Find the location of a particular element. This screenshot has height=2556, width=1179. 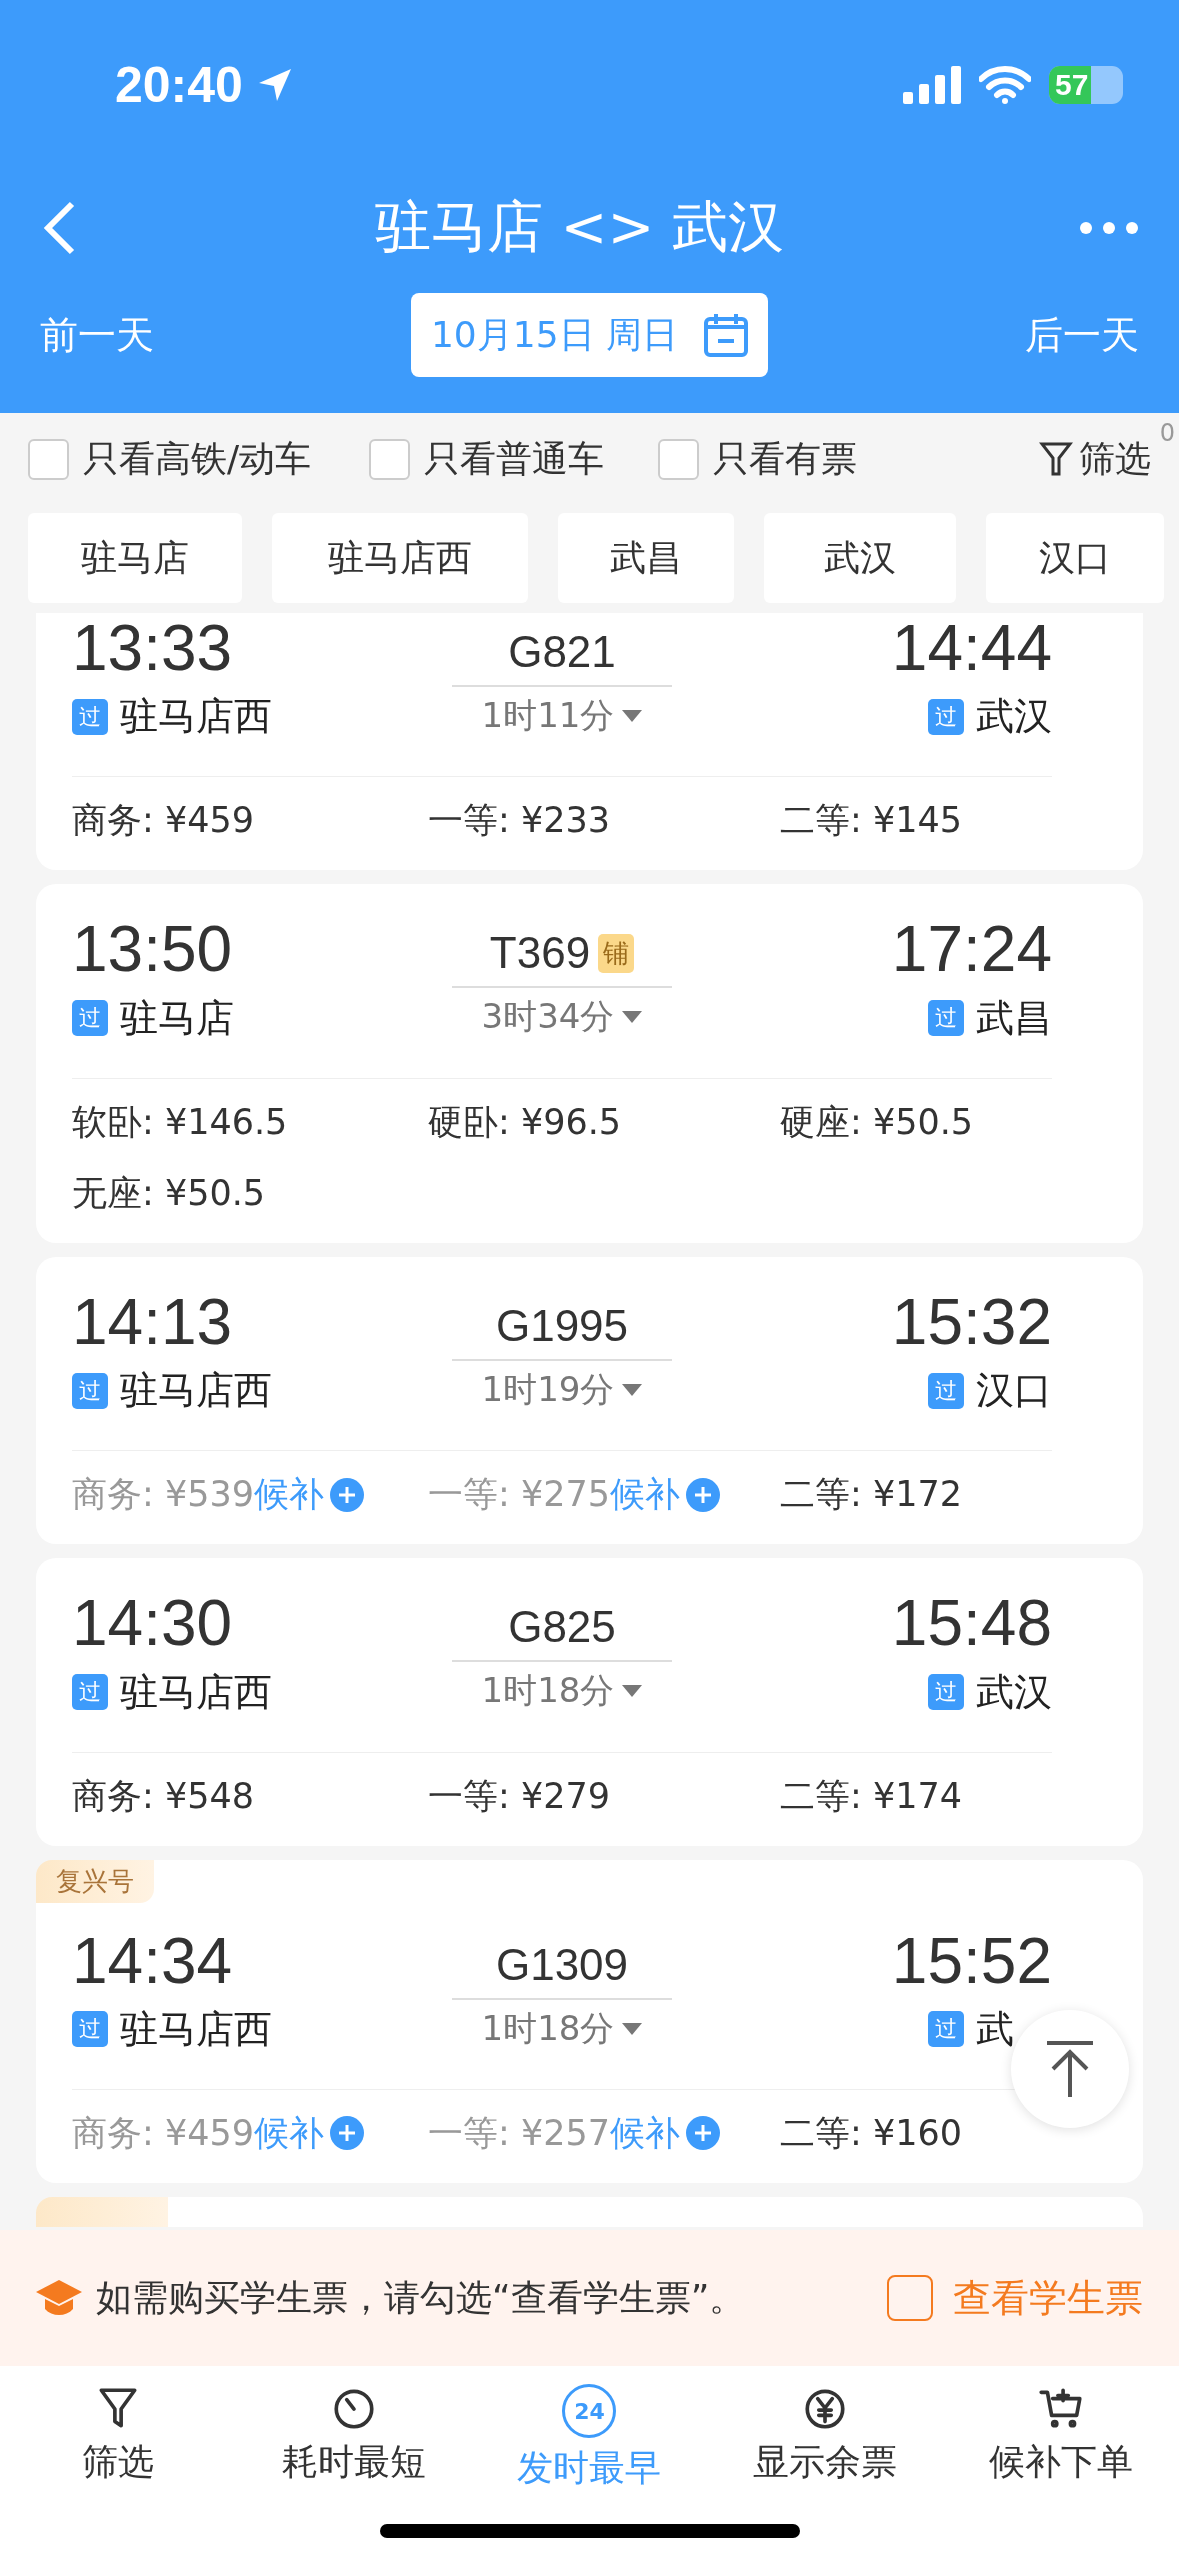

wifi-icon is located at coordinates (1005, 85).